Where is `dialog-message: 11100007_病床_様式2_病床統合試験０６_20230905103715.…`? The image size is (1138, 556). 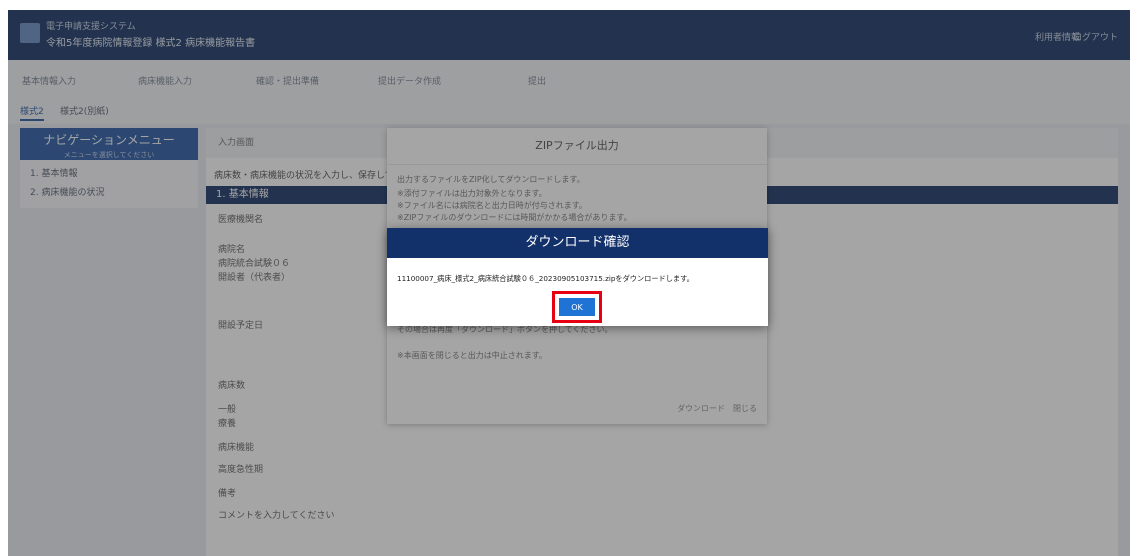 dialog-message: 11100007_病床_様式2_病床統合試験０６_20230905103715.… is located at coordinates (545, 278).